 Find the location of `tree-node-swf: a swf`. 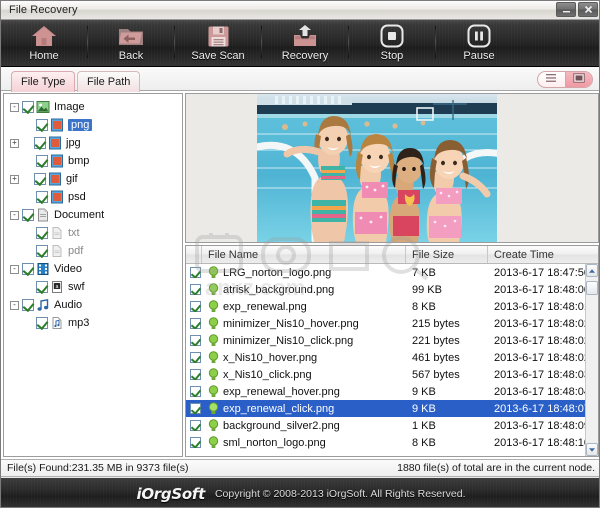

tree-node-swf: a swf is located at coordinates (95, 287).